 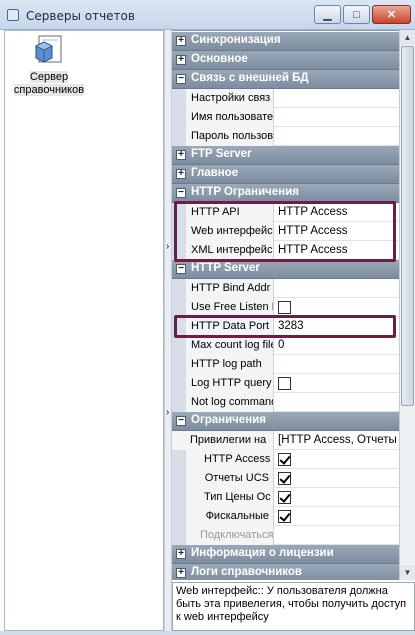 What do you see at coordinates (337, 440) in the screenshot?
I see `property-value: [HTTP Access, Отчеты UCS` at bounding box center [337, 440].